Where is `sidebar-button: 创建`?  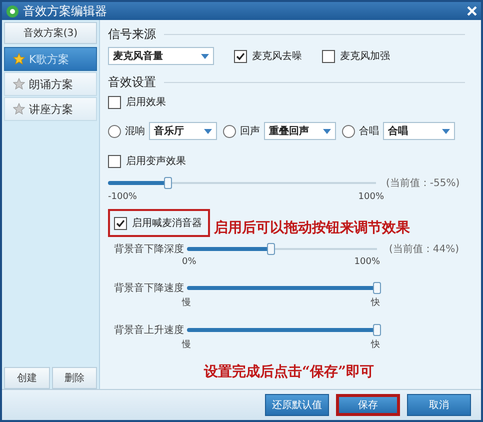
sidebar-button: 创建 is located at coordinates (27, 378).